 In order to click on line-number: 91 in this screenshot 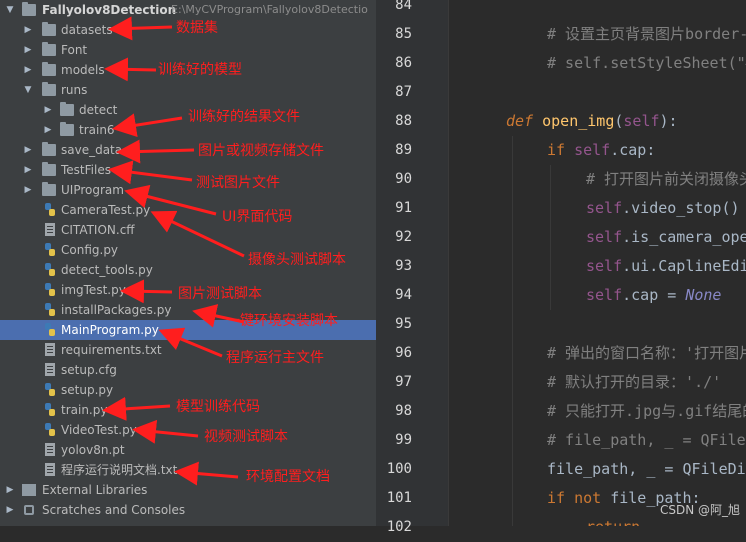, I will do `click(403, 208)`.